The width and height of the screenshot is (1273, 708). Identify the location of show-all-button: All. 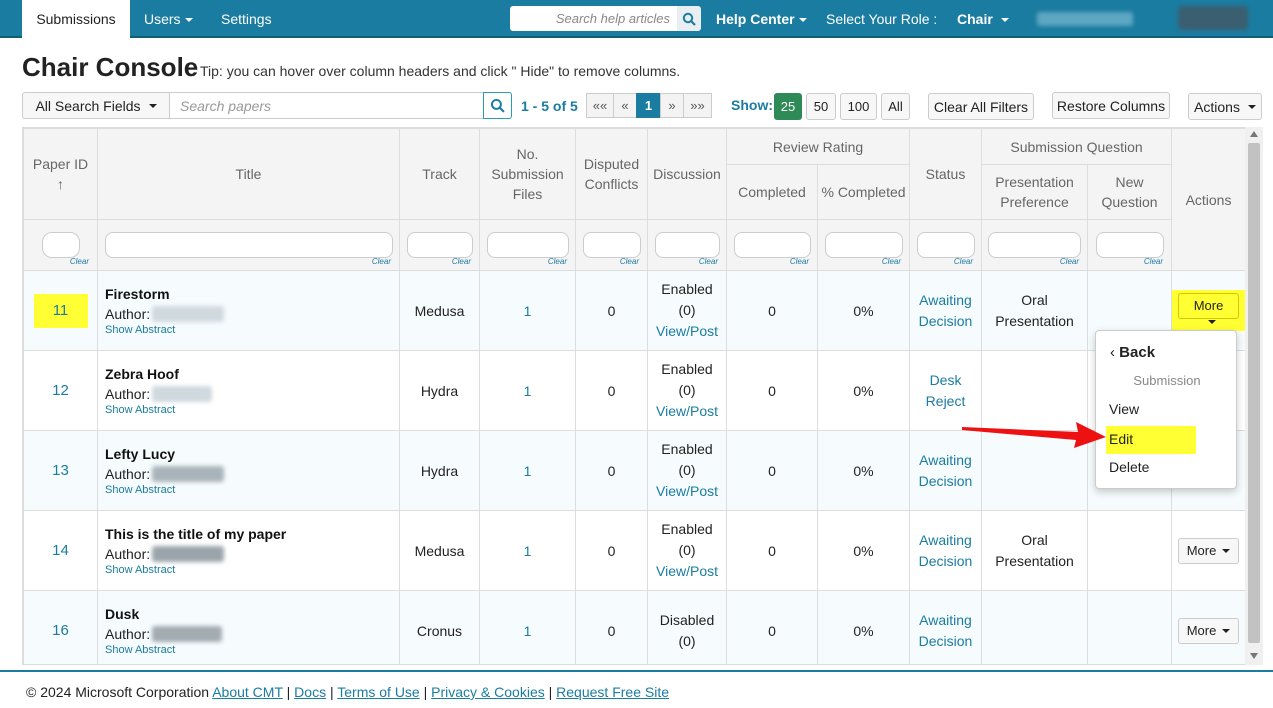
(895, 106).